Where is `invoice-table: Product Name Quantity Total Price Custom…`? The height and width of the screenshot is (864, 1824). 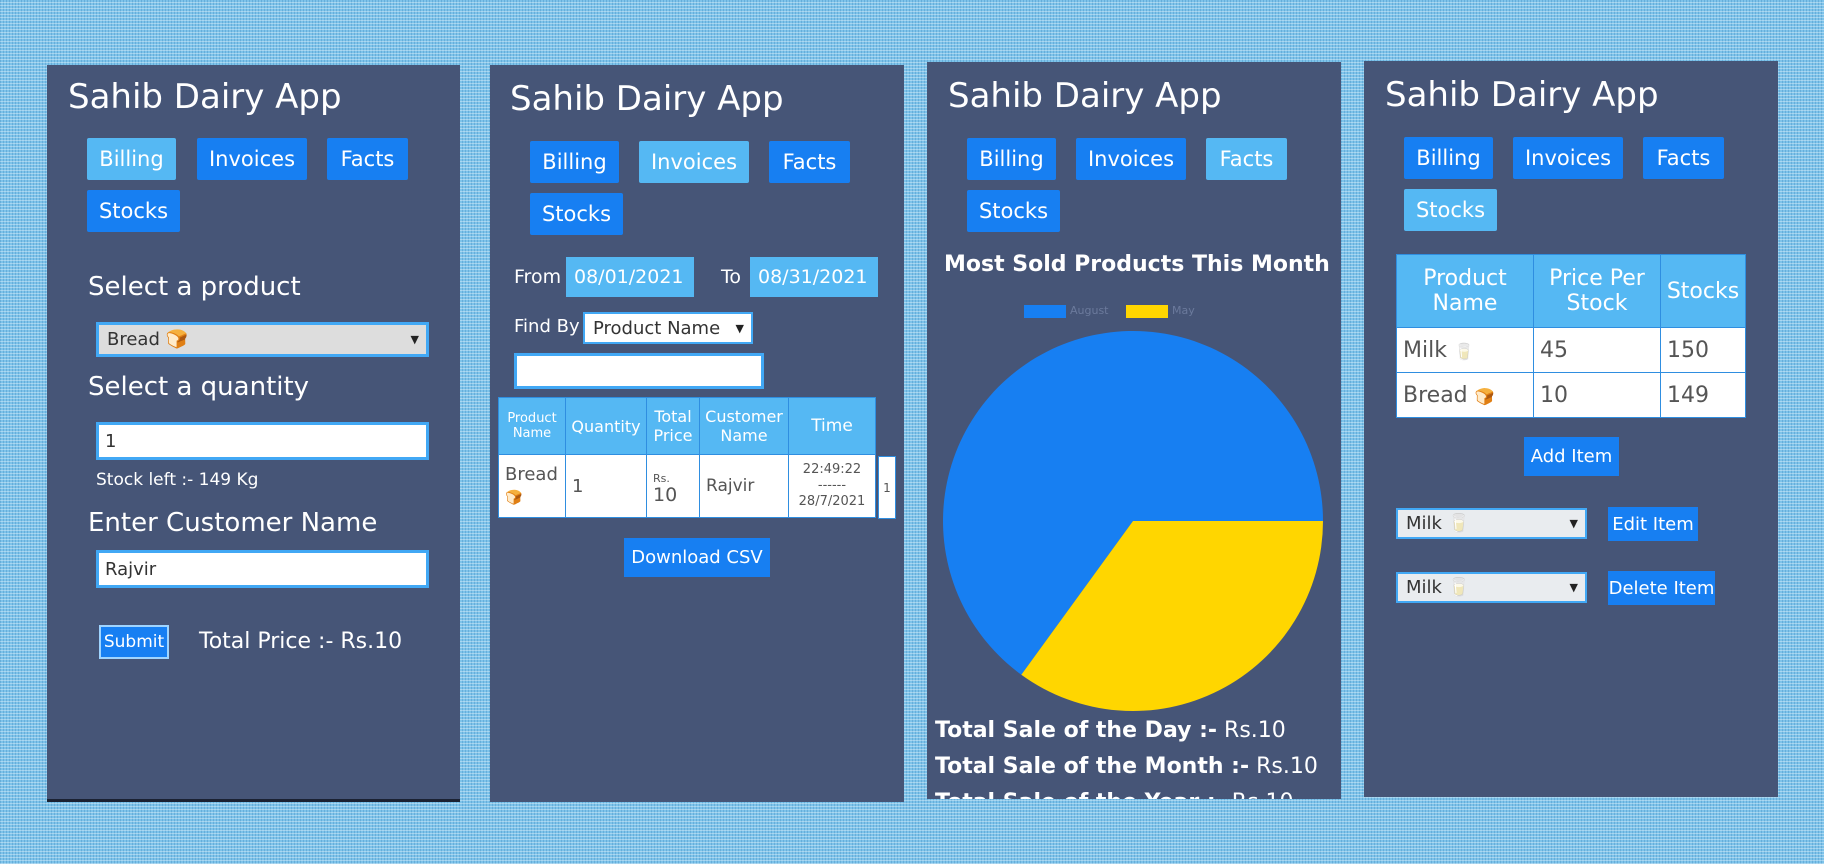 invoice-table: Product Name Quantity Total Price Custom… is located at coordinates (687, 457).